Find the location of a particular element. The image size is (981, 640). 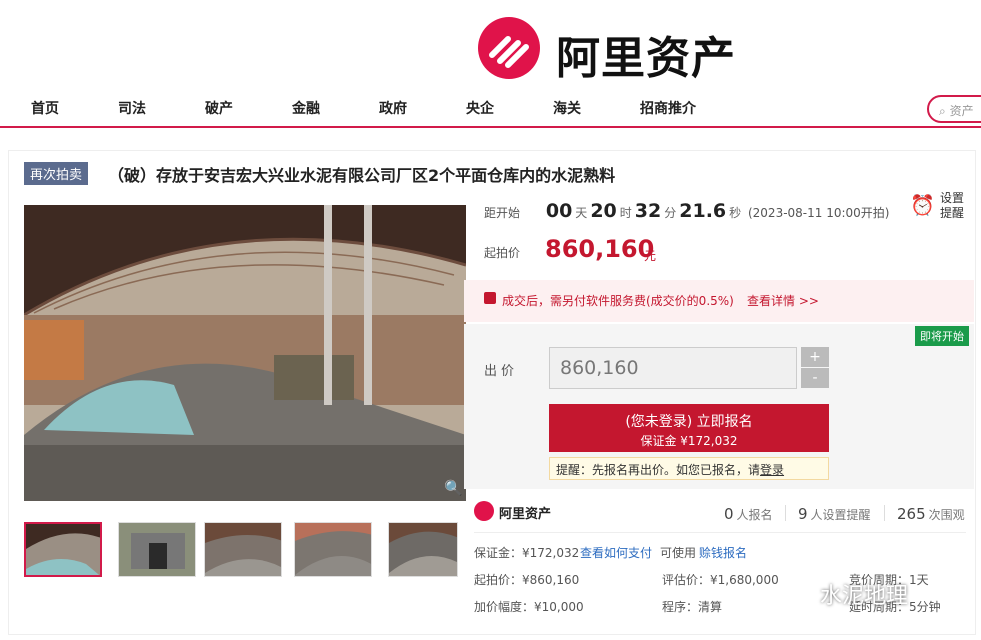

search-placeholder: 资产 is located at coordinates (961, 111).